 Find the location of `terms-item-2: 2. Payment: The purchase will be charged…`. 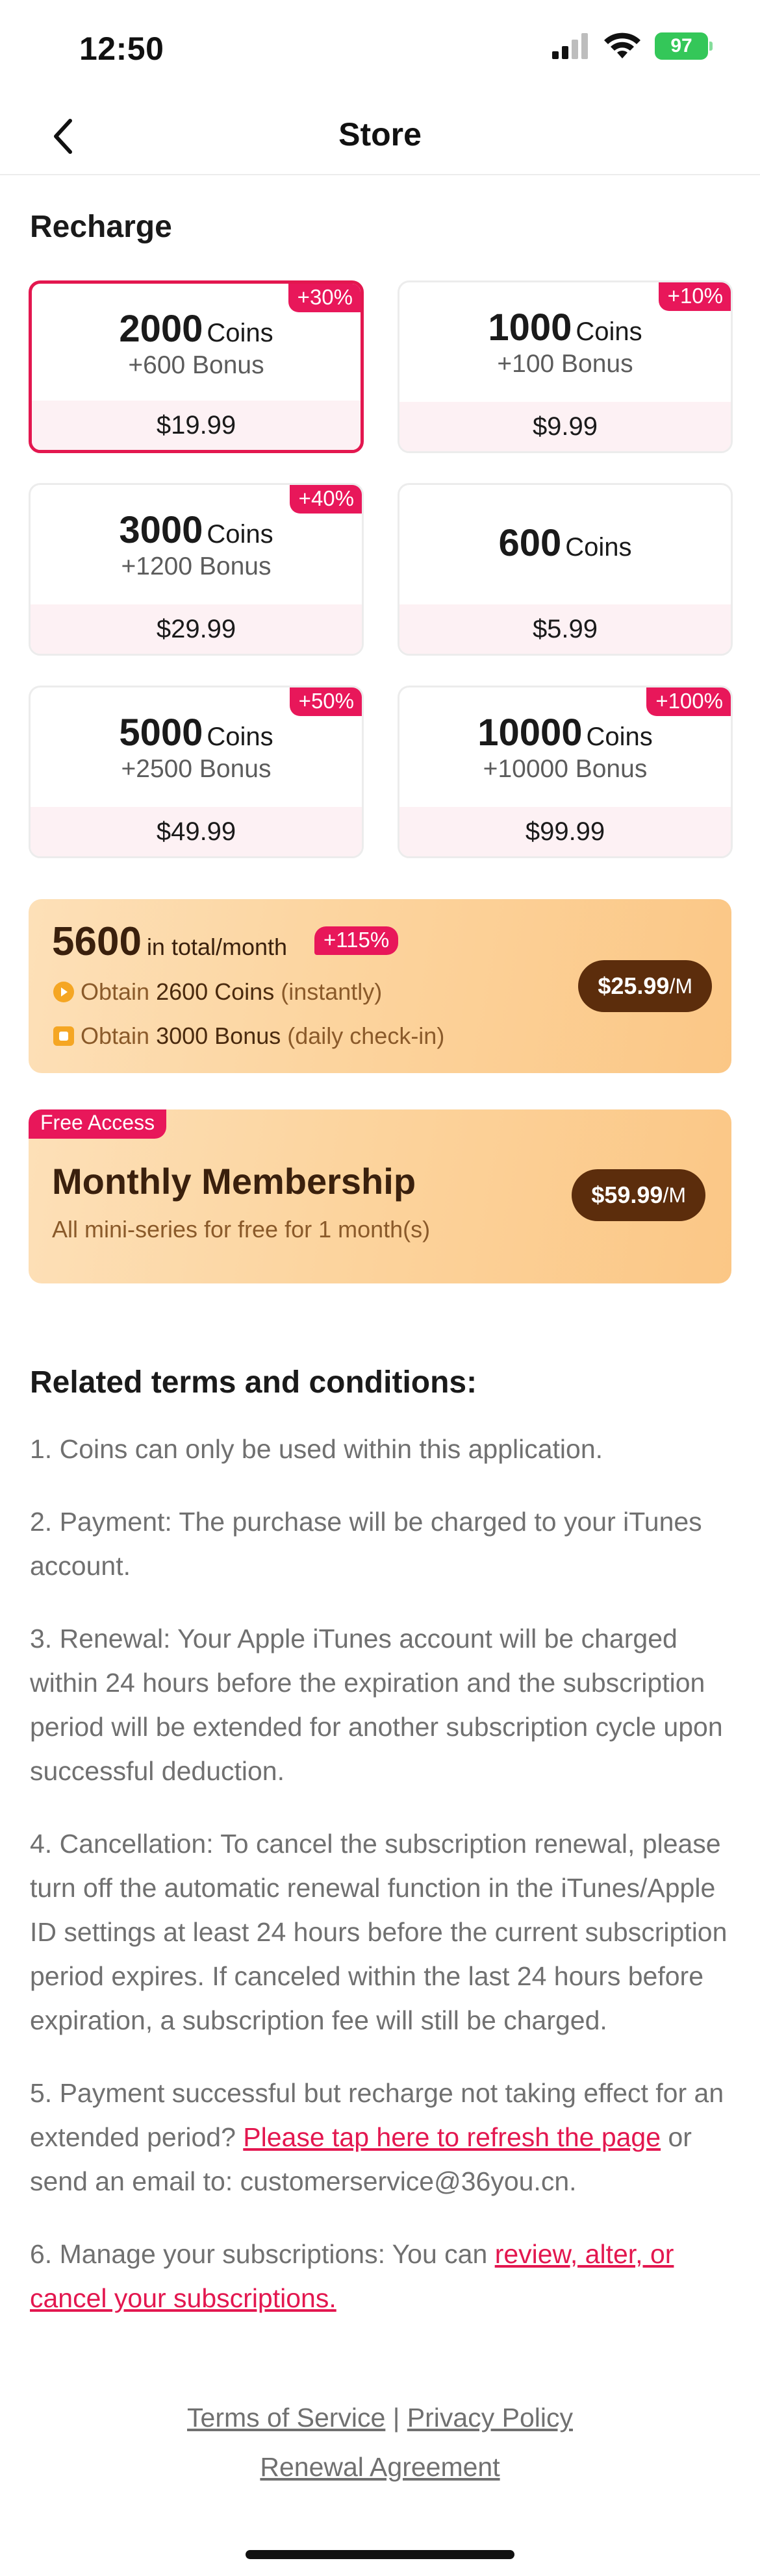

terms-item-2: 2. Payment: The purchase will be charged… is located at coordinates (366, 1544).